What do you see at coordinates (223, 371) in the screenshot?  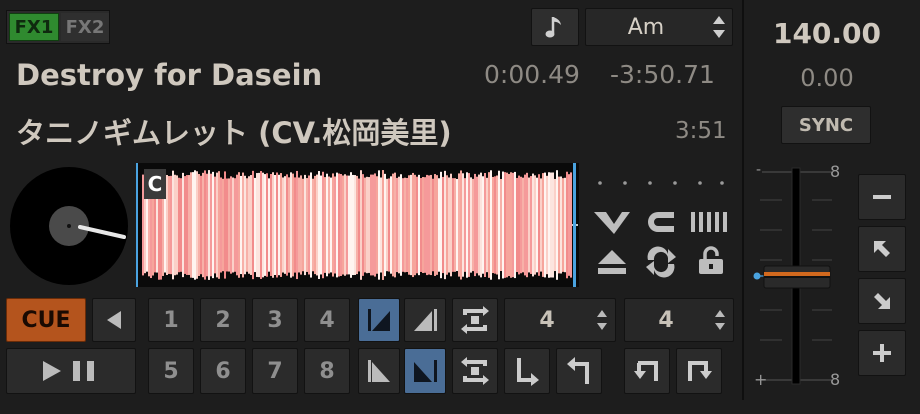 I see `hotcue-6-button: 6` at bounding box center [223, 371].